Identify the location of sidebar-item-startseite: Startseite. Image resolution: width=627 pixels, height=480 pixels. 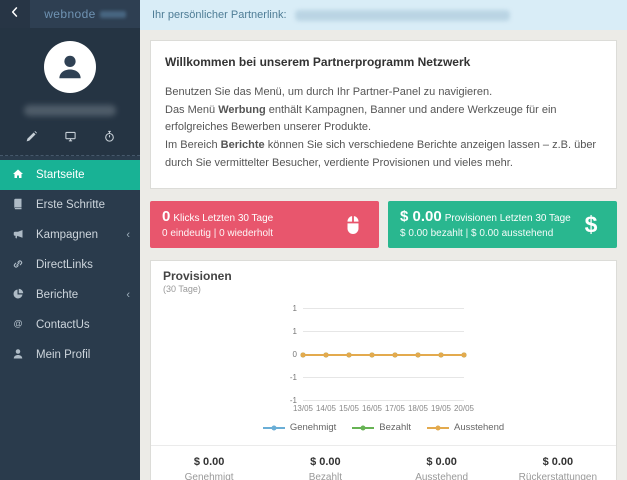
(70, 175).